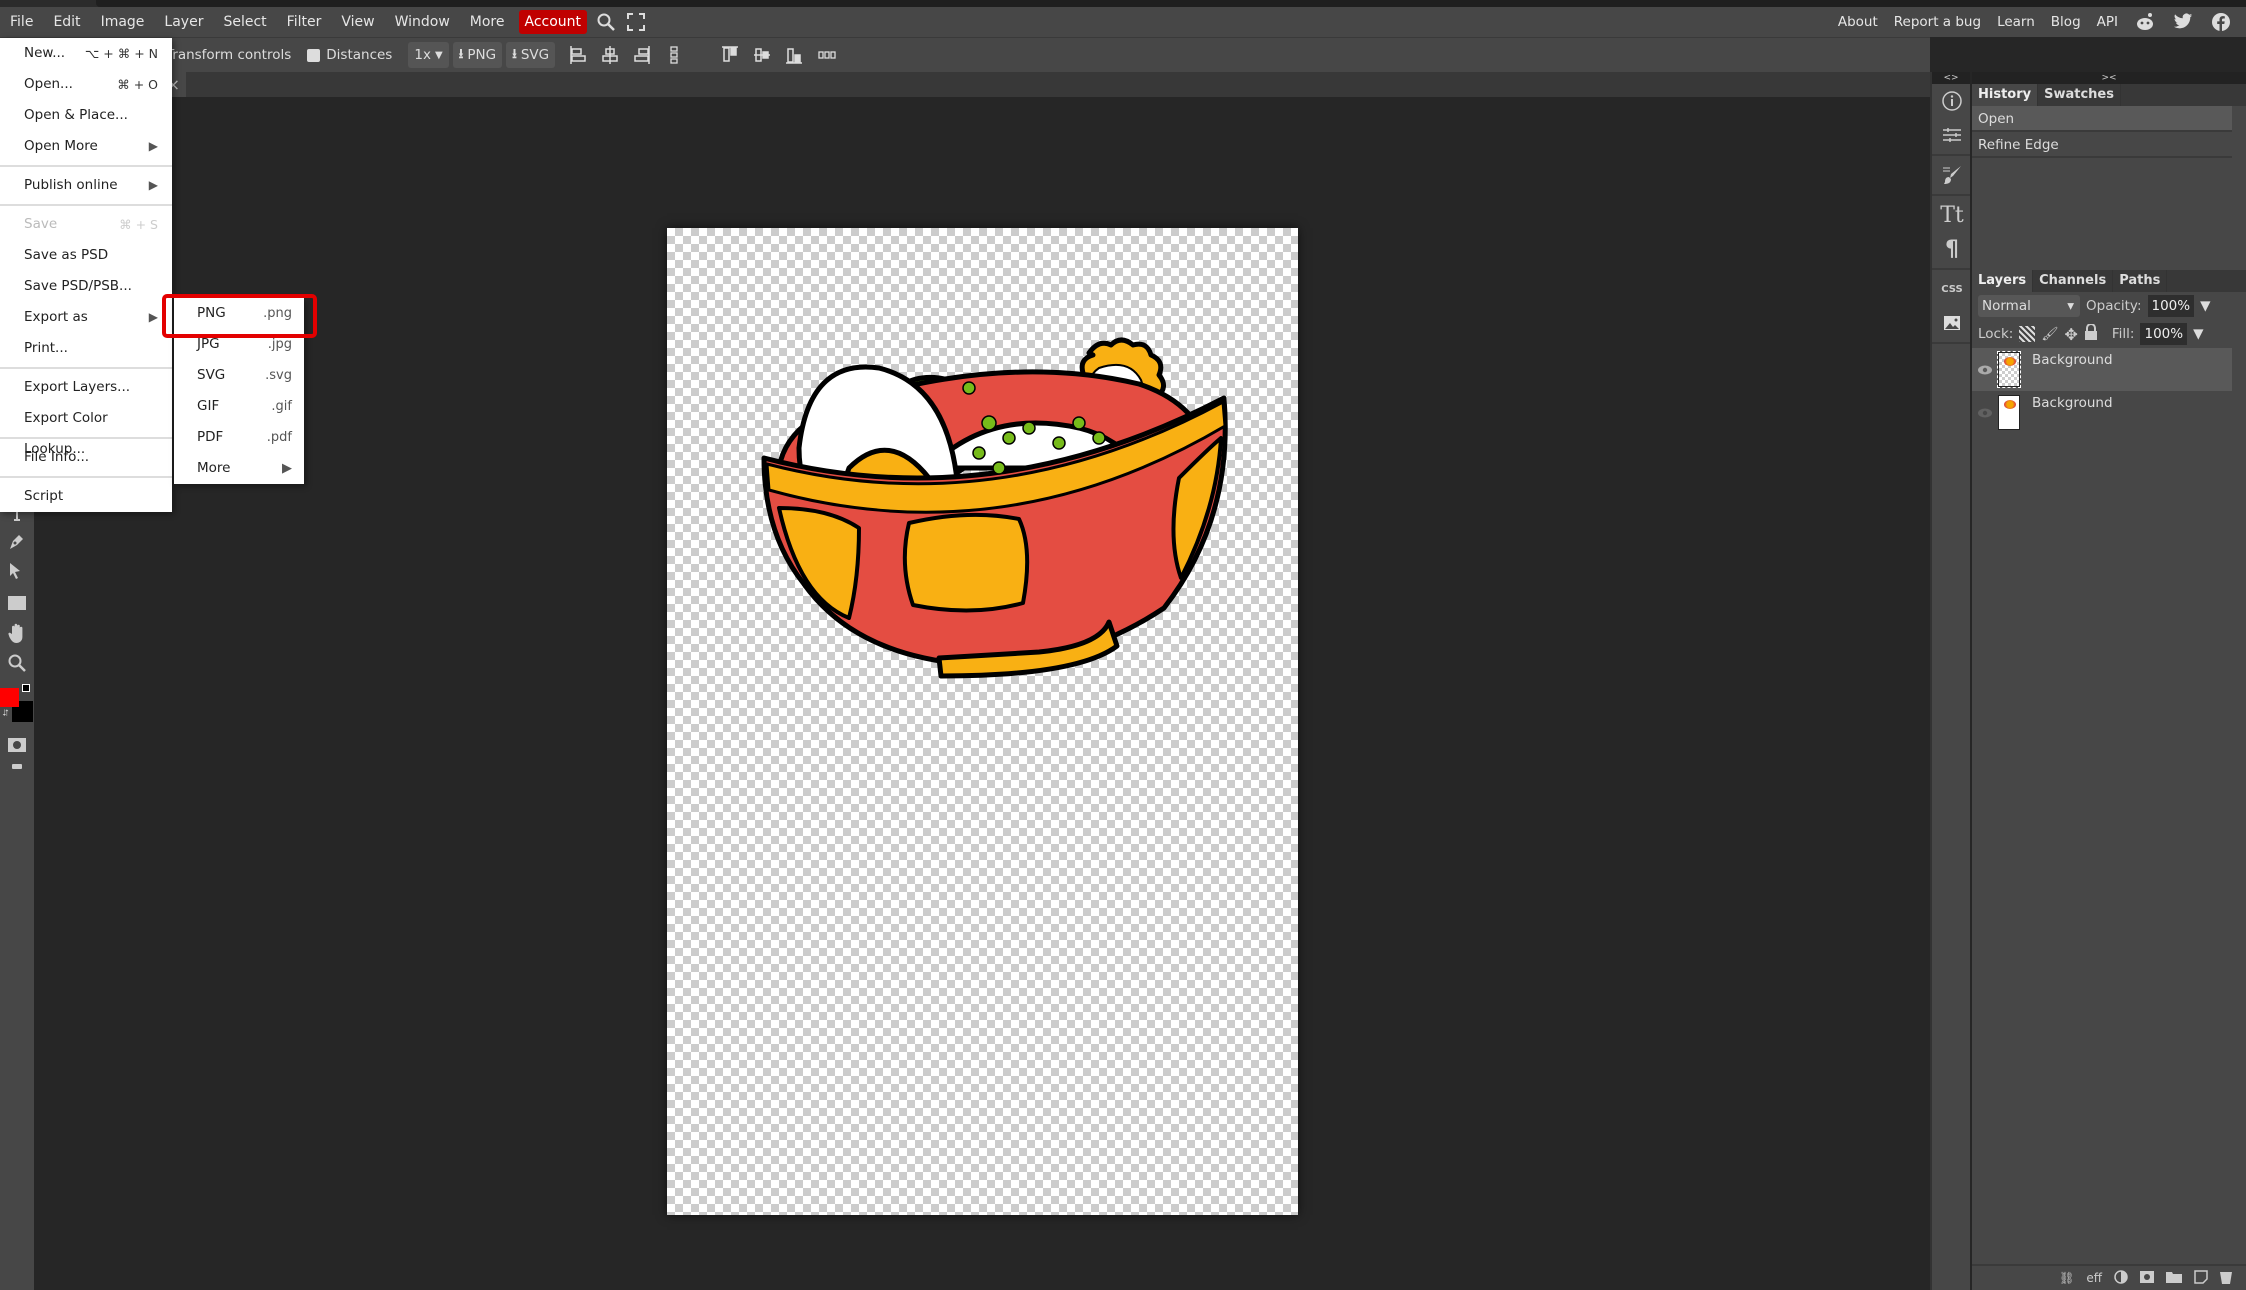  What do you see at coordinates (1952, 249) in the screenshot?
I see `paragraph-icon: ¶` at bounding box center [1952, 249].